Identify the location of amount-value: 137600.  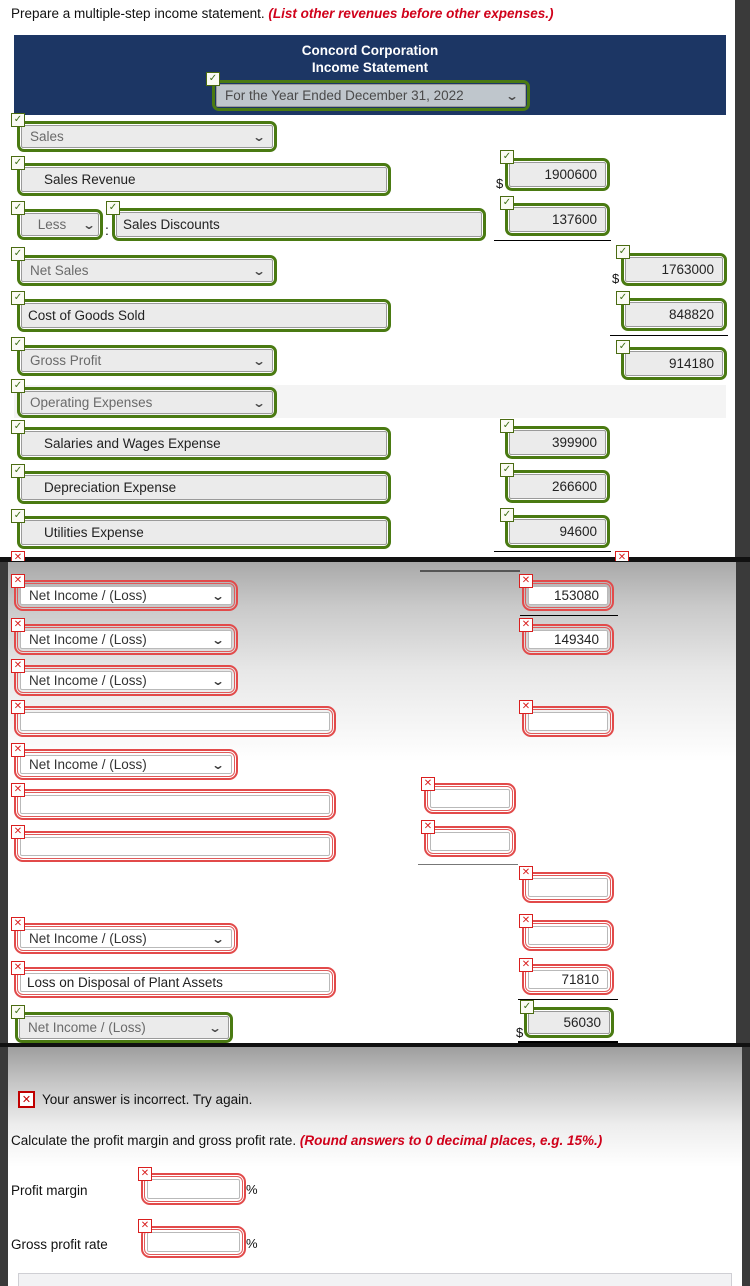
(557, 219).